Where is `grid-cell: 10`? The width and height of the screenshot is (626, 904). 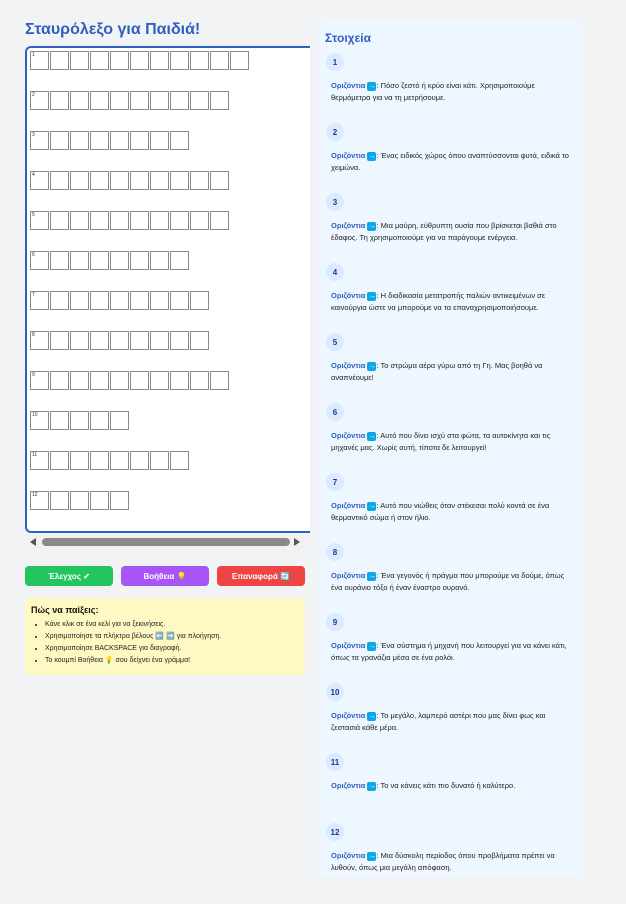 grid-cell: 10 is located at coordinates (39, 420).